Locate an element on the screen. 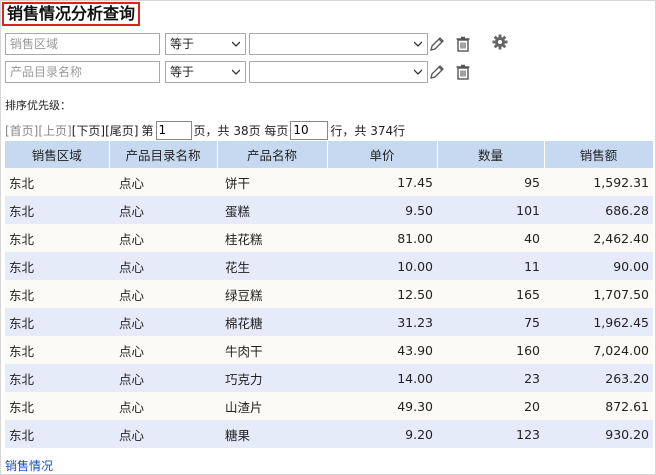  table-row: 东北 点心 桂花糕 81.00 40 2,462.40 is located at coordinates (329, 238).